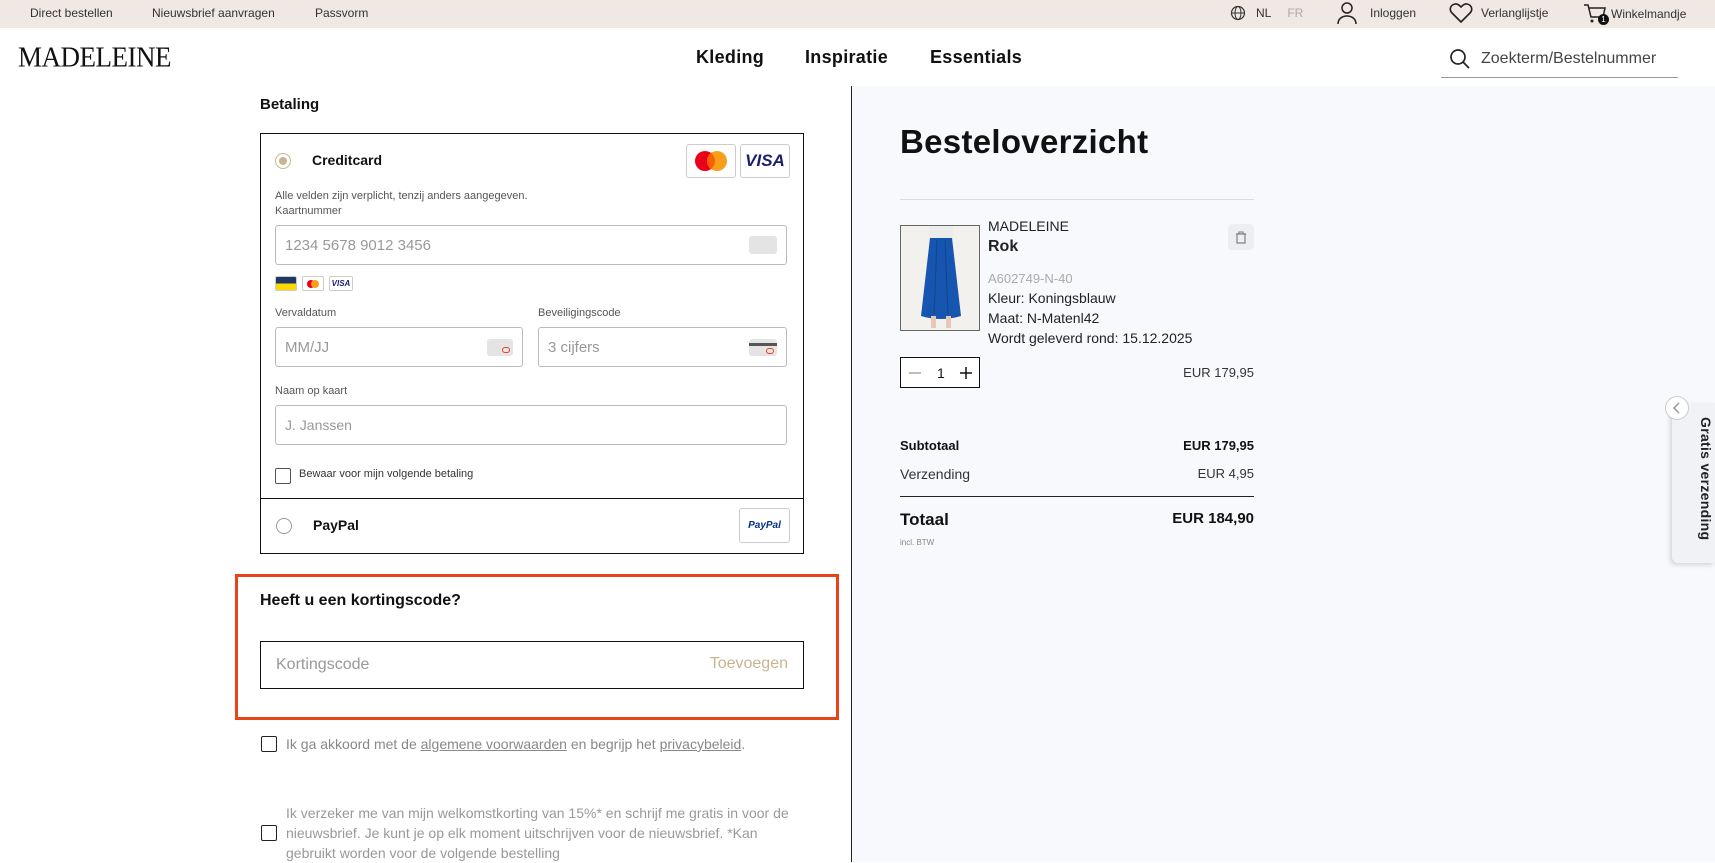 This screenshot has width=1715, height=863. Describe the element at coordinates (966, 373) in the screenshot. I see `plus-icon` at that location.